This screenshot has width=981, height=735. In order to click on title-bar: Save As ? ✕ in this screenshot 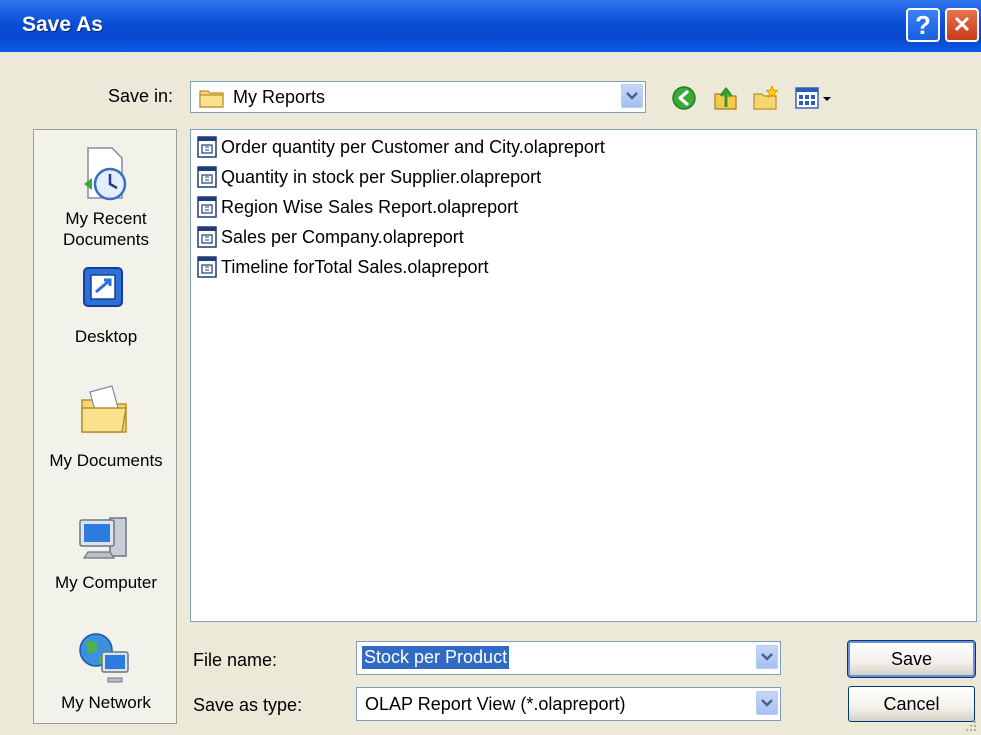, I will do `click(490, 26)`.